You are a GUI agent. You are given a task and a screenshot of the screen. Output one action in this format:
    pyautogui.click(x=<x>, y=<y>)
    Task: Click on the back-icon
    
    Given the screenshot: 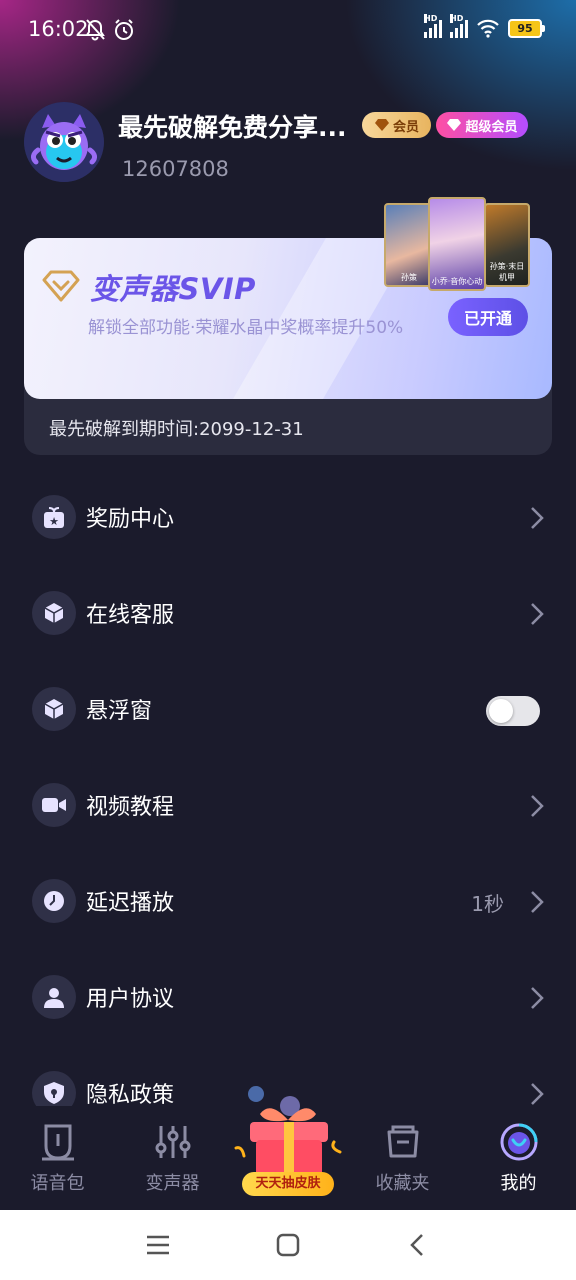 What is the action you would take?
    pyautogui.click(x=418, y=1245)
    